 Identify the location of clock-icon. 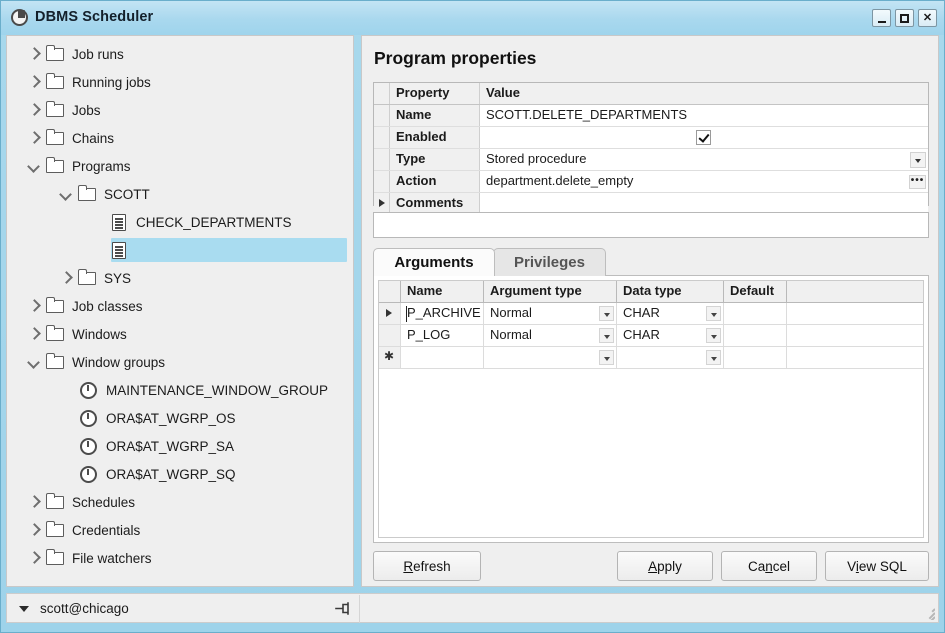
(89, 390).